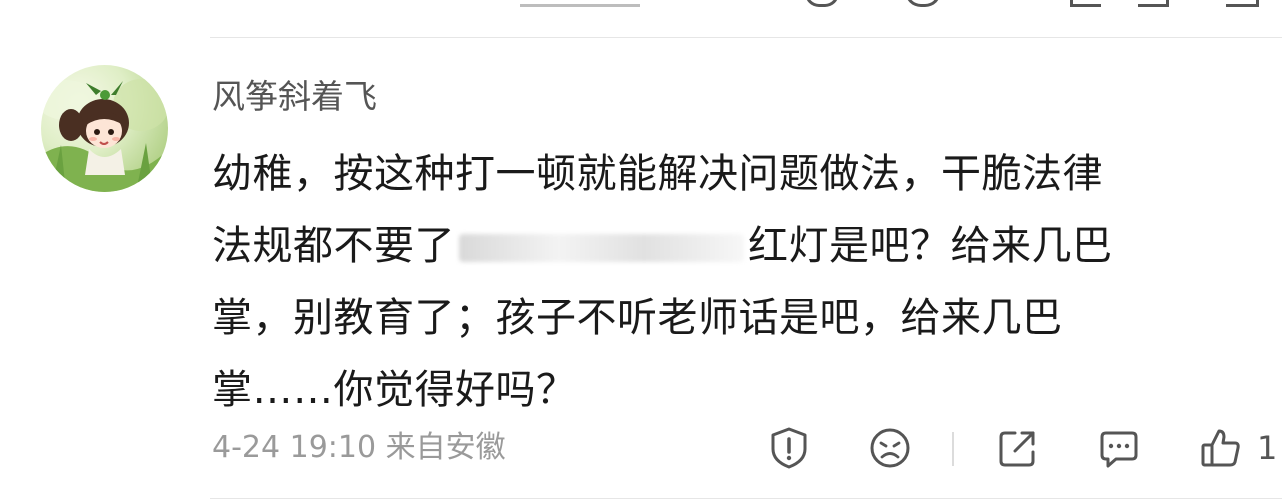  I want to click on reply-button, so click(1119, 448).